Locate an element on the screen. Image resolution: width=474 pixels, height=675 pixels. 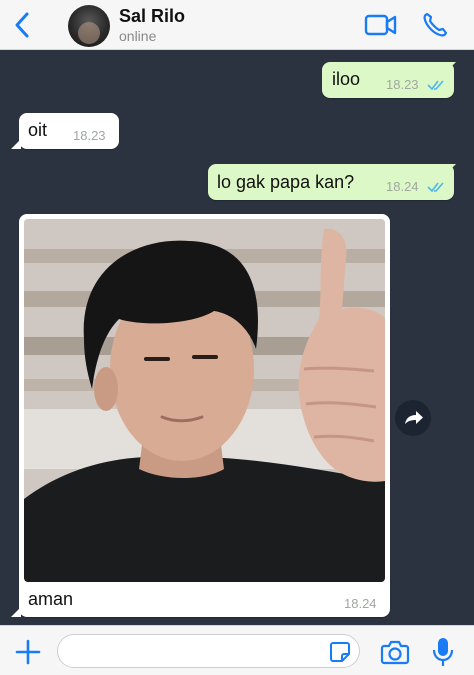
contact-name: Sal Rilo is located at coordinates (152, 16).